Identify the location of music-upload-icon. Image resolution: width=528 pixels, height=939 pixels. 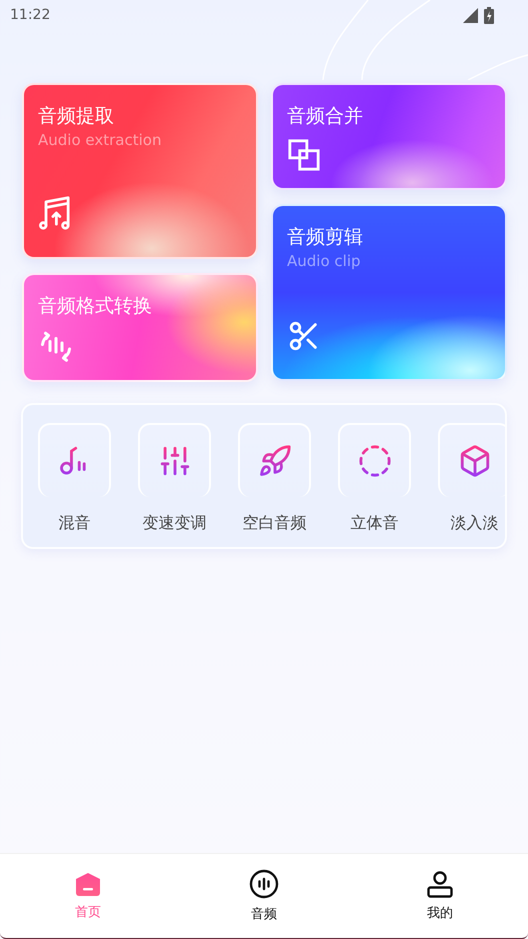
(55, 213).